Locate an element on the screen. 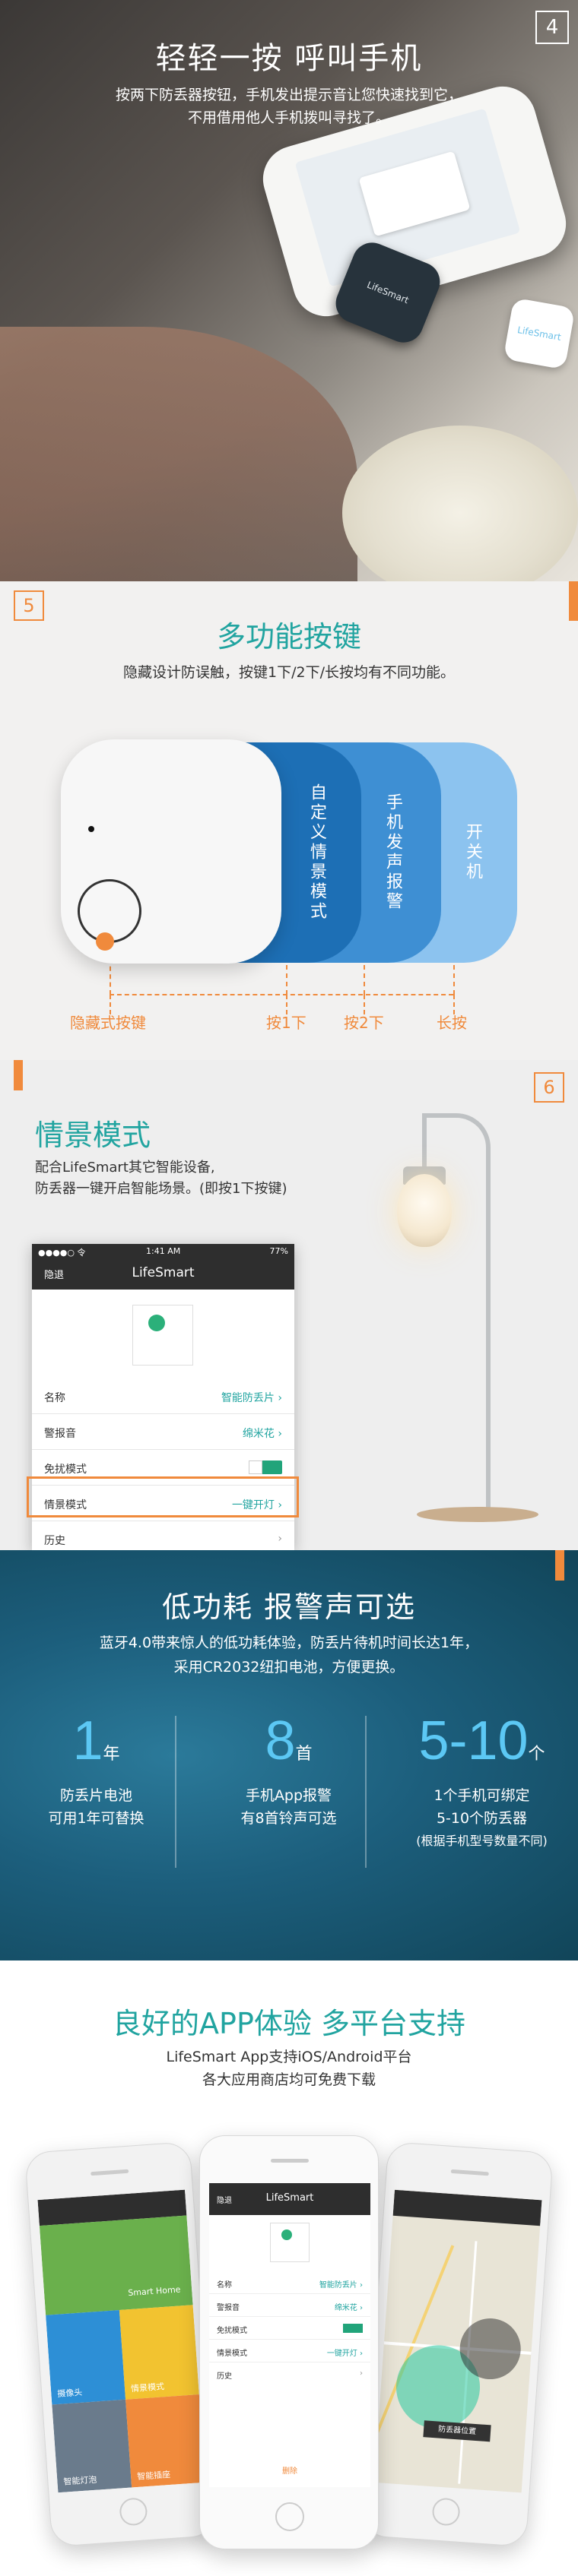 The image size is (578, 2576). phone-left: Smart Home 摄像头 情景模式 智能灯泡 智能插座 is located at coordinates (121, 2344).